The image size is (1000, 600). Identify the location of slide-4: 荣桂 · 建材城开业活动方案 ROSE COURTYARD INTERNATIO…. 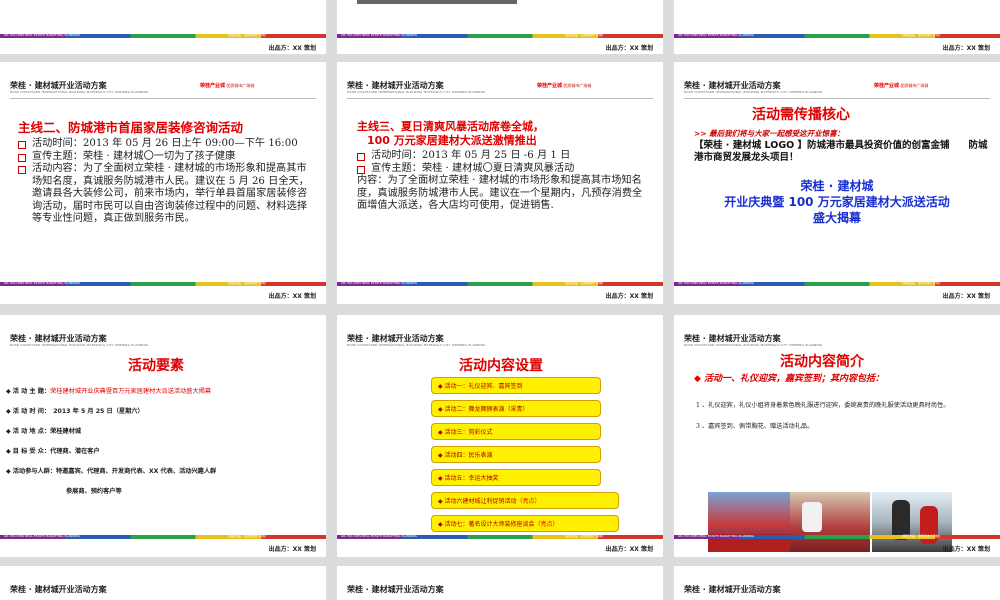
(163, 183).